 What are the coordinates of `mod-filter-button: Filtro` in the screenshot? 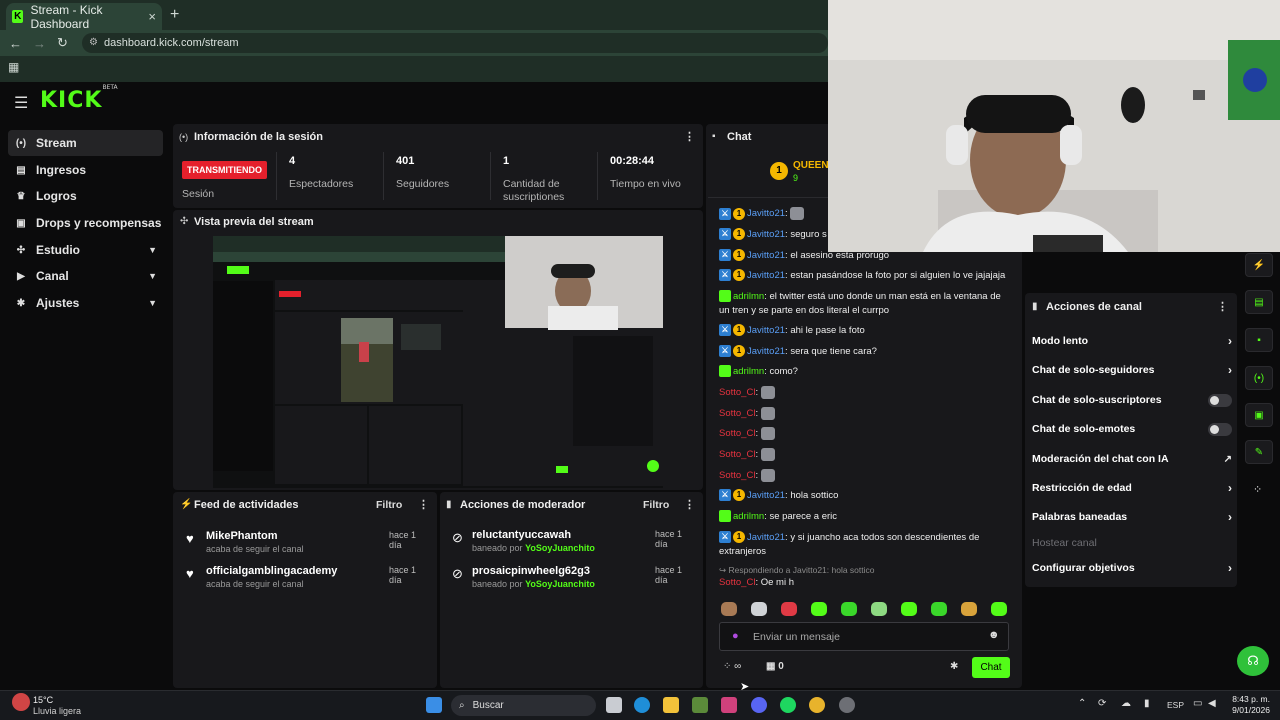 It's located at (656, 505).